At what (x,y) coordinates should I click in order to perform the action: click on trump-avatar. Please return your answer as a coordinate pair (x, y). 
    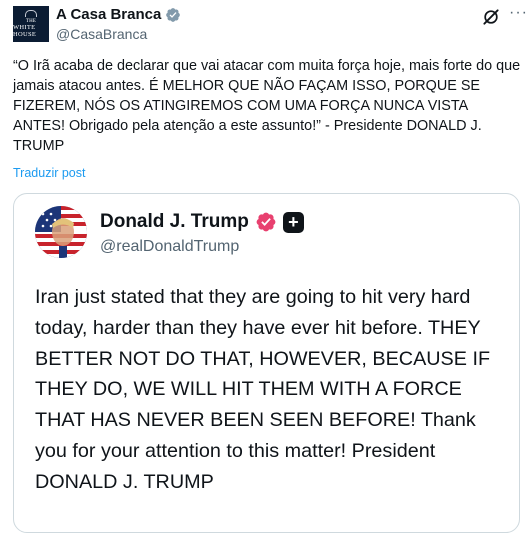
    Looking at the image, I should click on (61, 232).